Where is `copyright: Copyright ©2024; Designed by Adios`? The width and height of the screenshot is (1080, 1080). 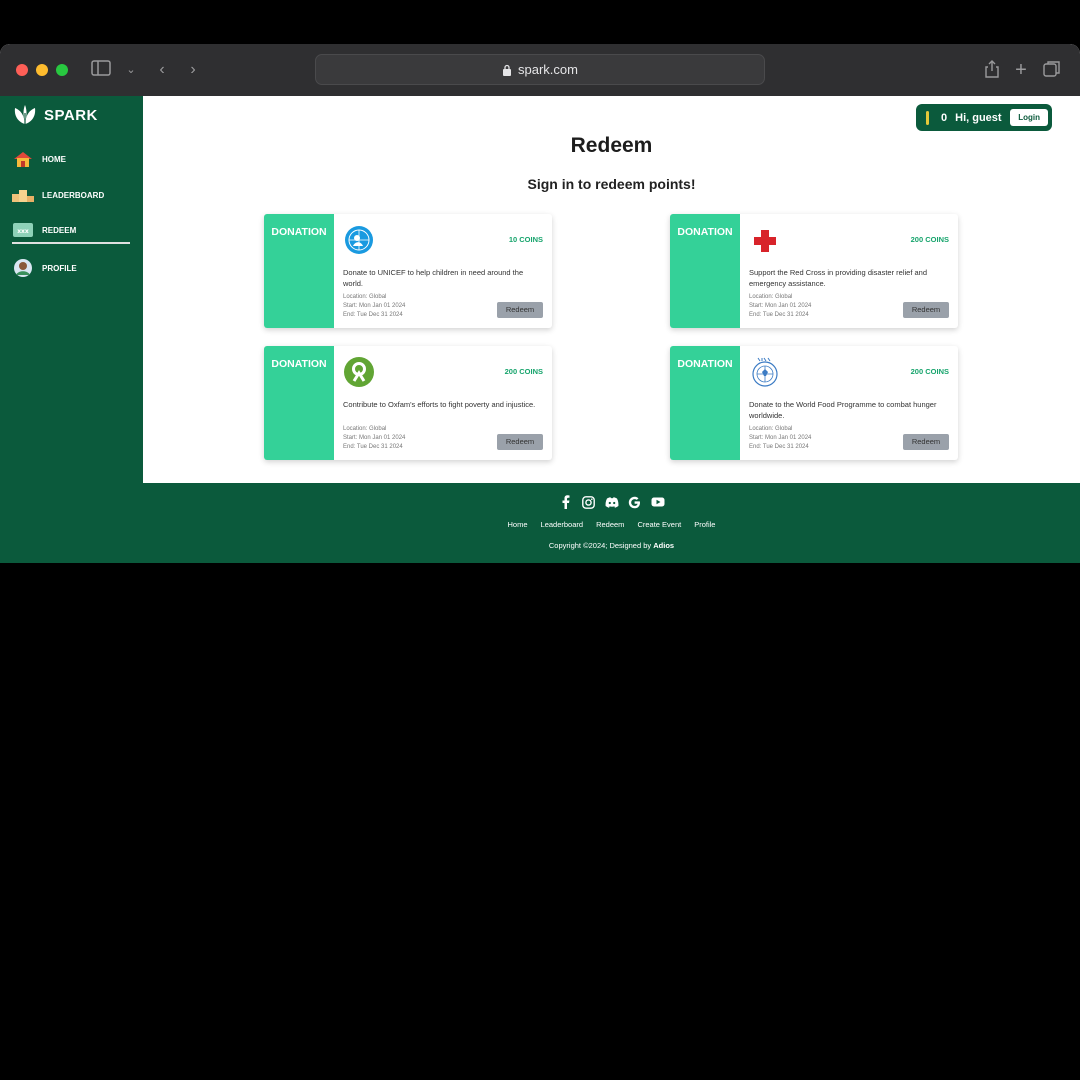 copyright: Copyright ©2024; Designed by Adios is located at coordinates (611, 545).